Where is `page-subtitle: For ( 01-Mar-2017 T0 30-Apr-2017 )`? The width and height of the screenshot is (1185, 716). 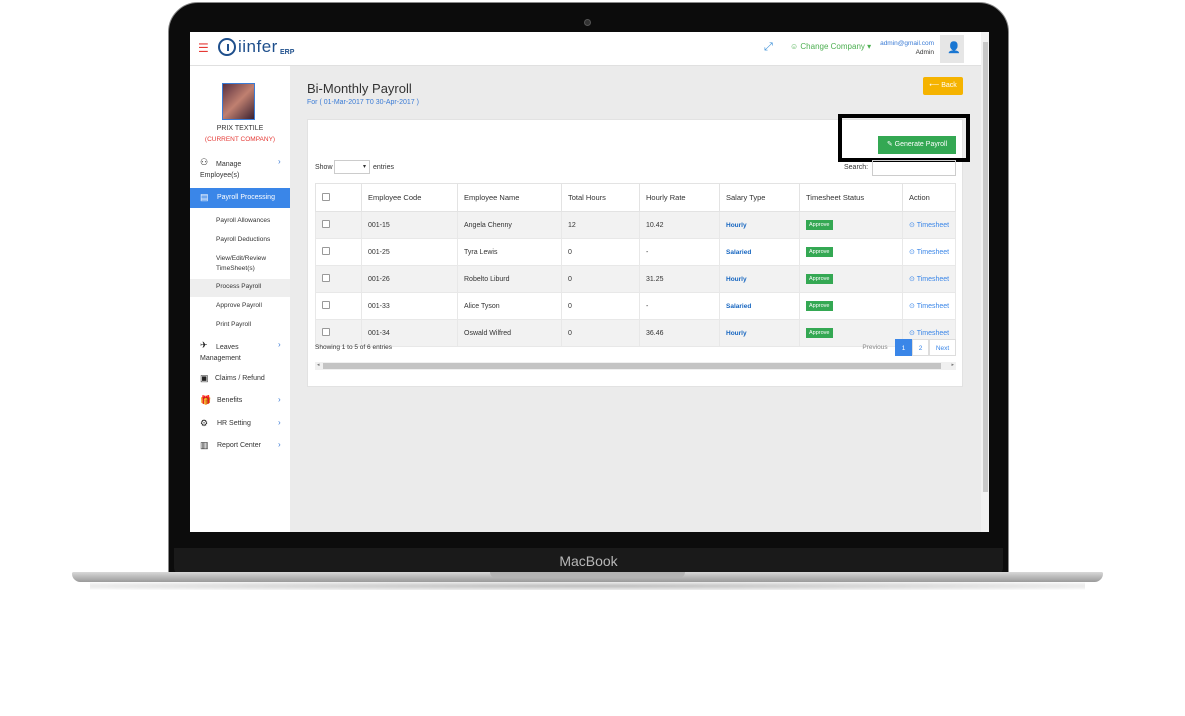
page-subtitle: For ( 01-Mar-2017 T0 30-Apr-2017 ) is located at coordinates (363, 102).